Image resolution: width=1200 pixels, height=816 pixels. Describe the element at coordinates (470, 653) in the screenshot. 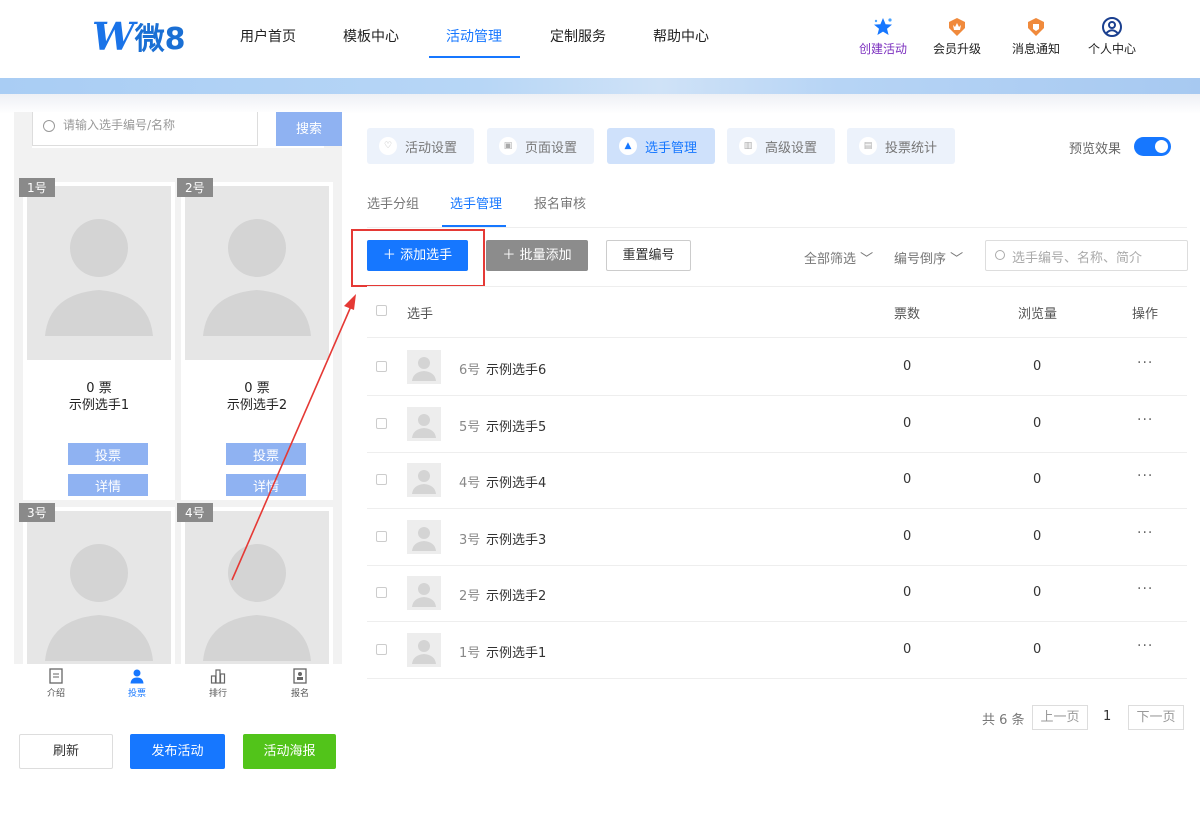

I see `player-number: 1号` at that location.